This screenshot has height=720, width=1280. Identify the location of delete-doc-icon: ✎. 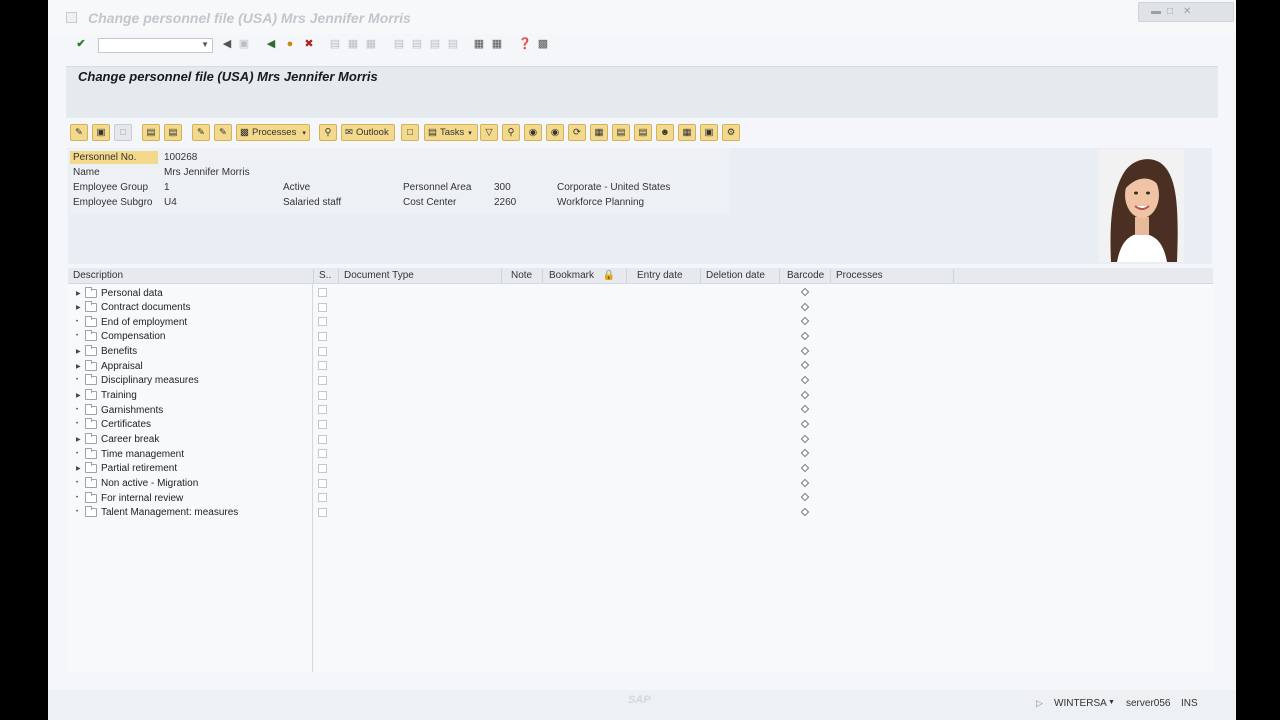
(223, 132).